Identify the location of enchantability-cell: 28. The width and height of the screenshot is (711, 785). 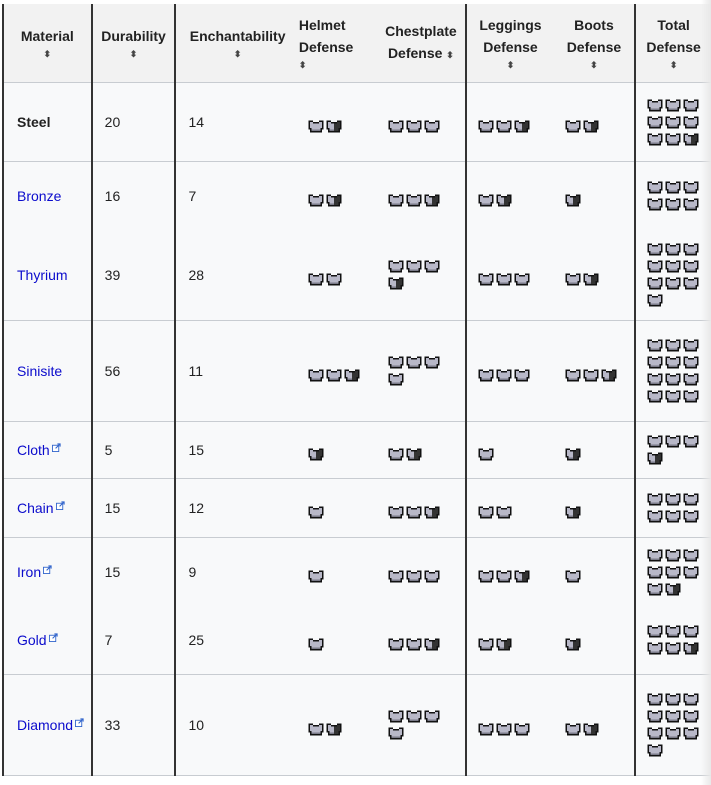
(236, 275).